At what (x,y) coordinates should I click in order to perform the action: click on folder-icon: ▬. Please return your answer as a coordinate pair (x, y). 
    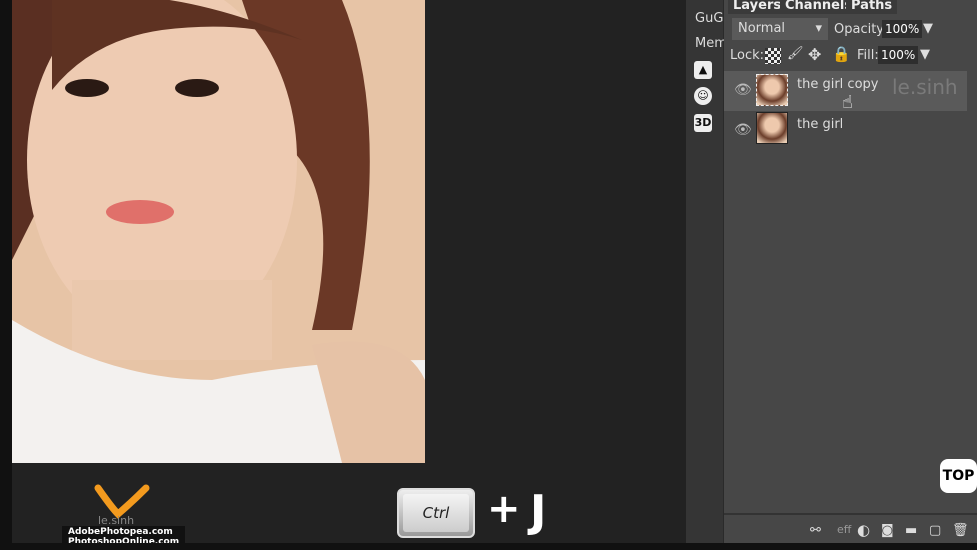
    Looking at the image, I should click on (911, 530).